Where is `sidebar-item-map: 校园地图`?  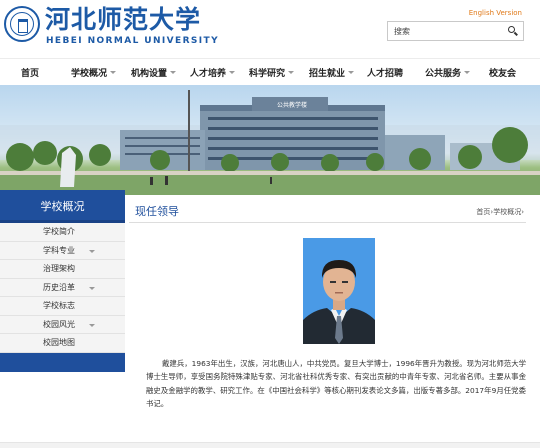 sidebar-item-map: 校园地图 is located at coordinates (62, 343).